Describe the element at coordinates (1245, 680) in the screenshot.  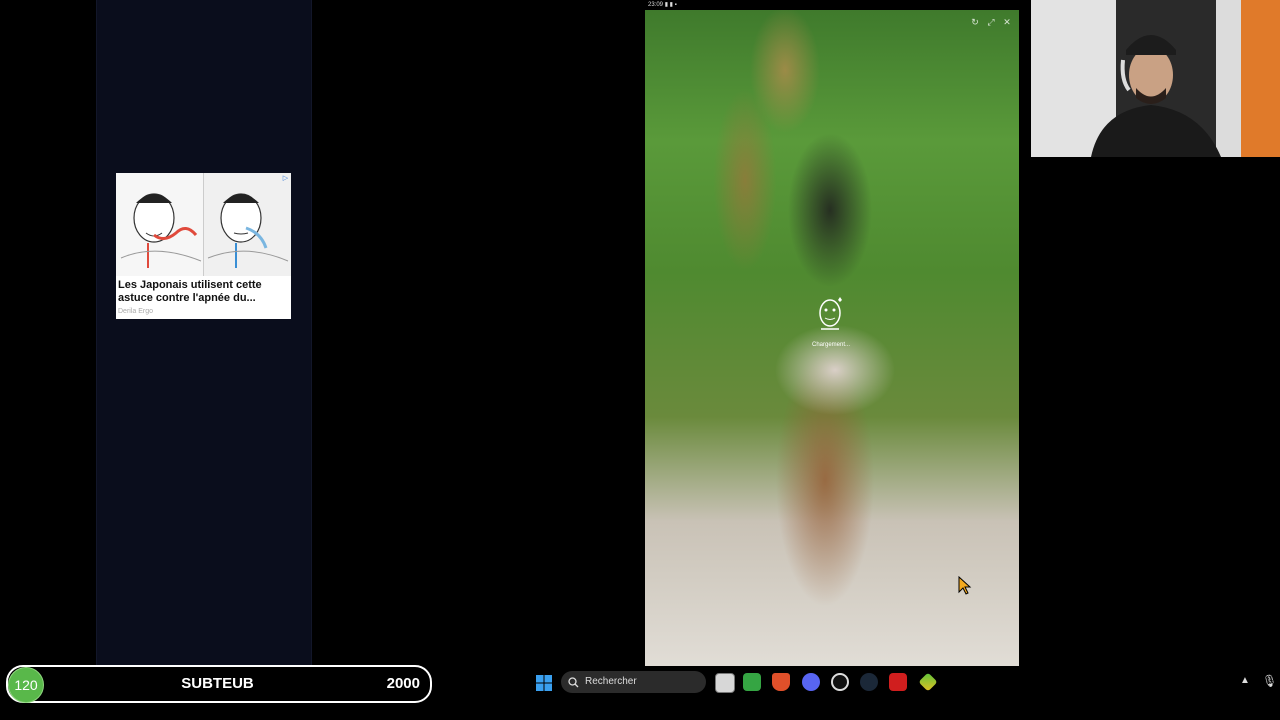
I see `tray-overflow-icon: ▲` at that location.